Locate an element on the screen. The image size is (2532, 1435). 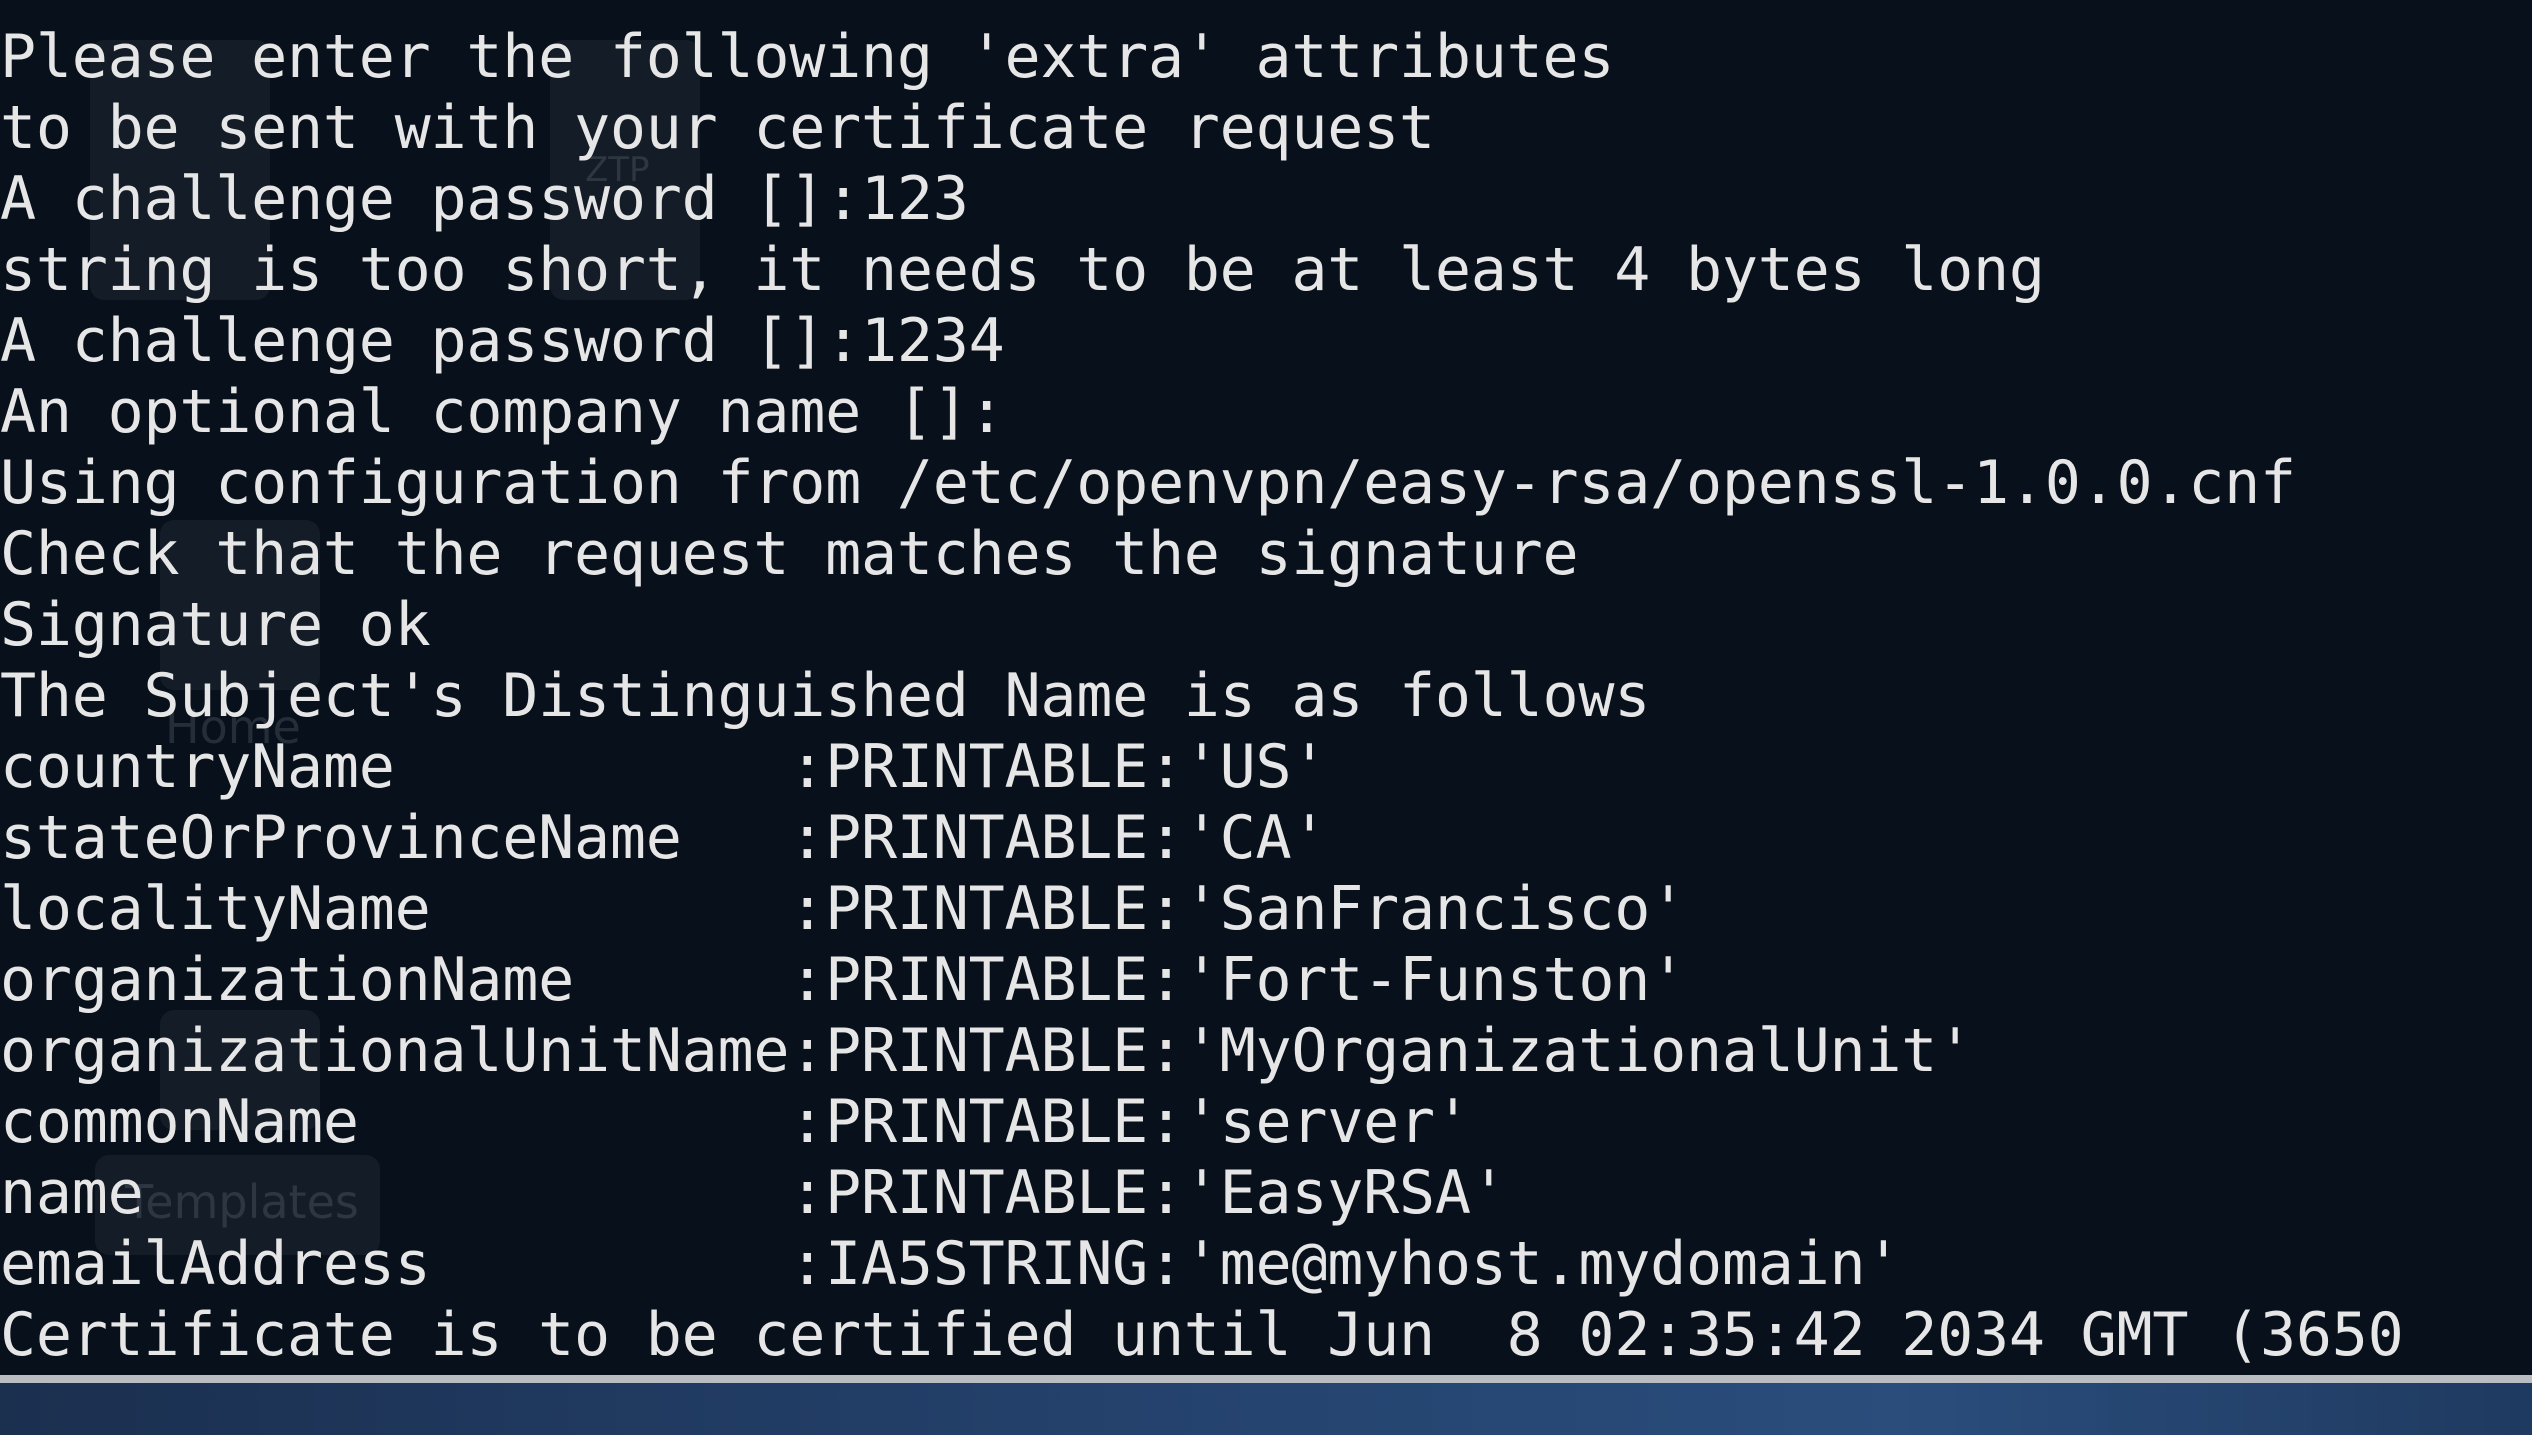
terminal-line: to be sent with your certificate request is located at coordinates (717, 128).